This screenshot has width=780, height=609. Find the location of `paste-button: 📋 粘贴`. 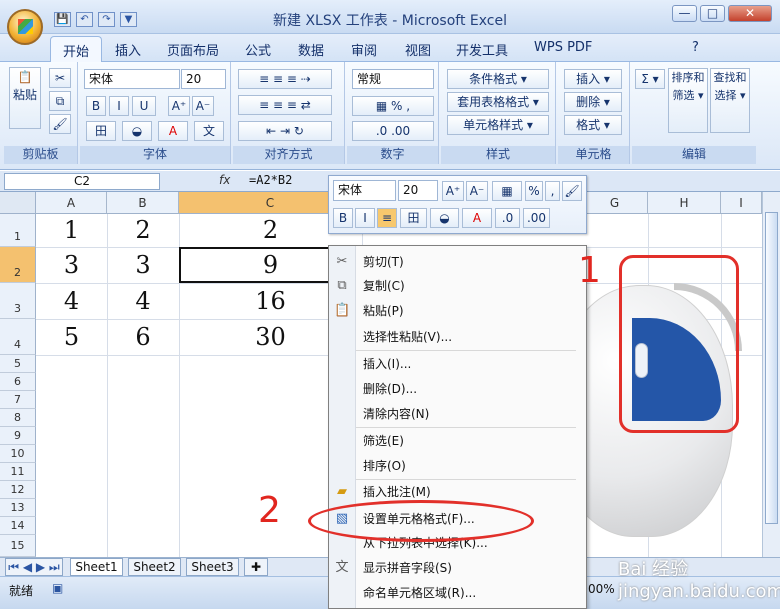

paste-button: 📋 粘贴 is located at coordinates (25, 98).